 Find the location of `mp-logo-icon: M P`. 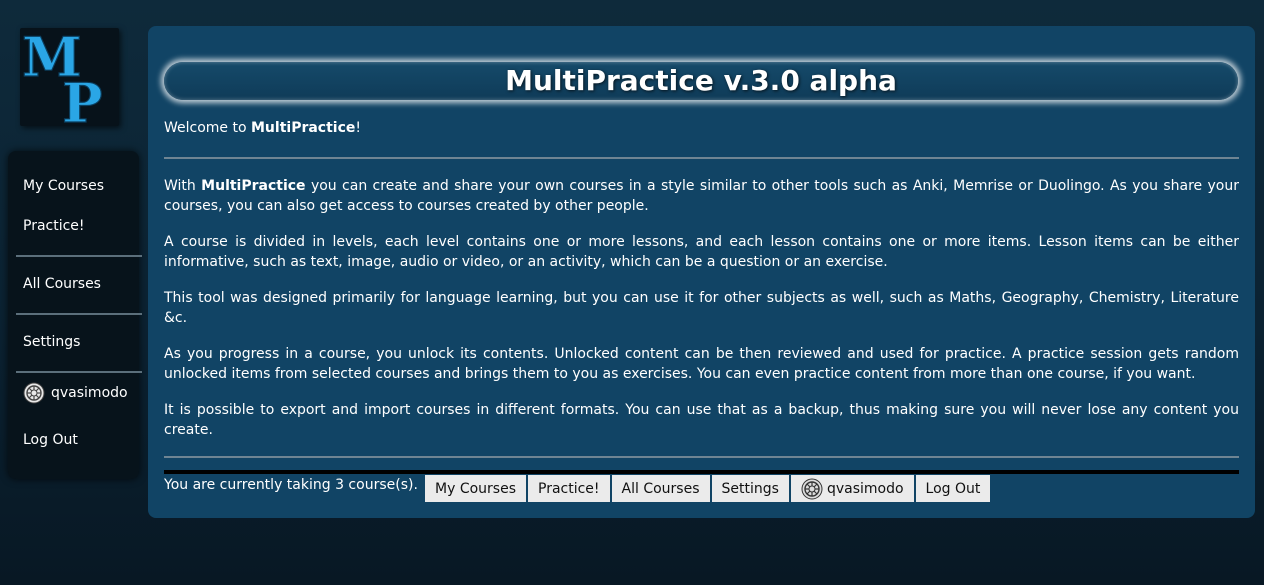

mp-logo-icon: M P is located at coordinates (69, 77).